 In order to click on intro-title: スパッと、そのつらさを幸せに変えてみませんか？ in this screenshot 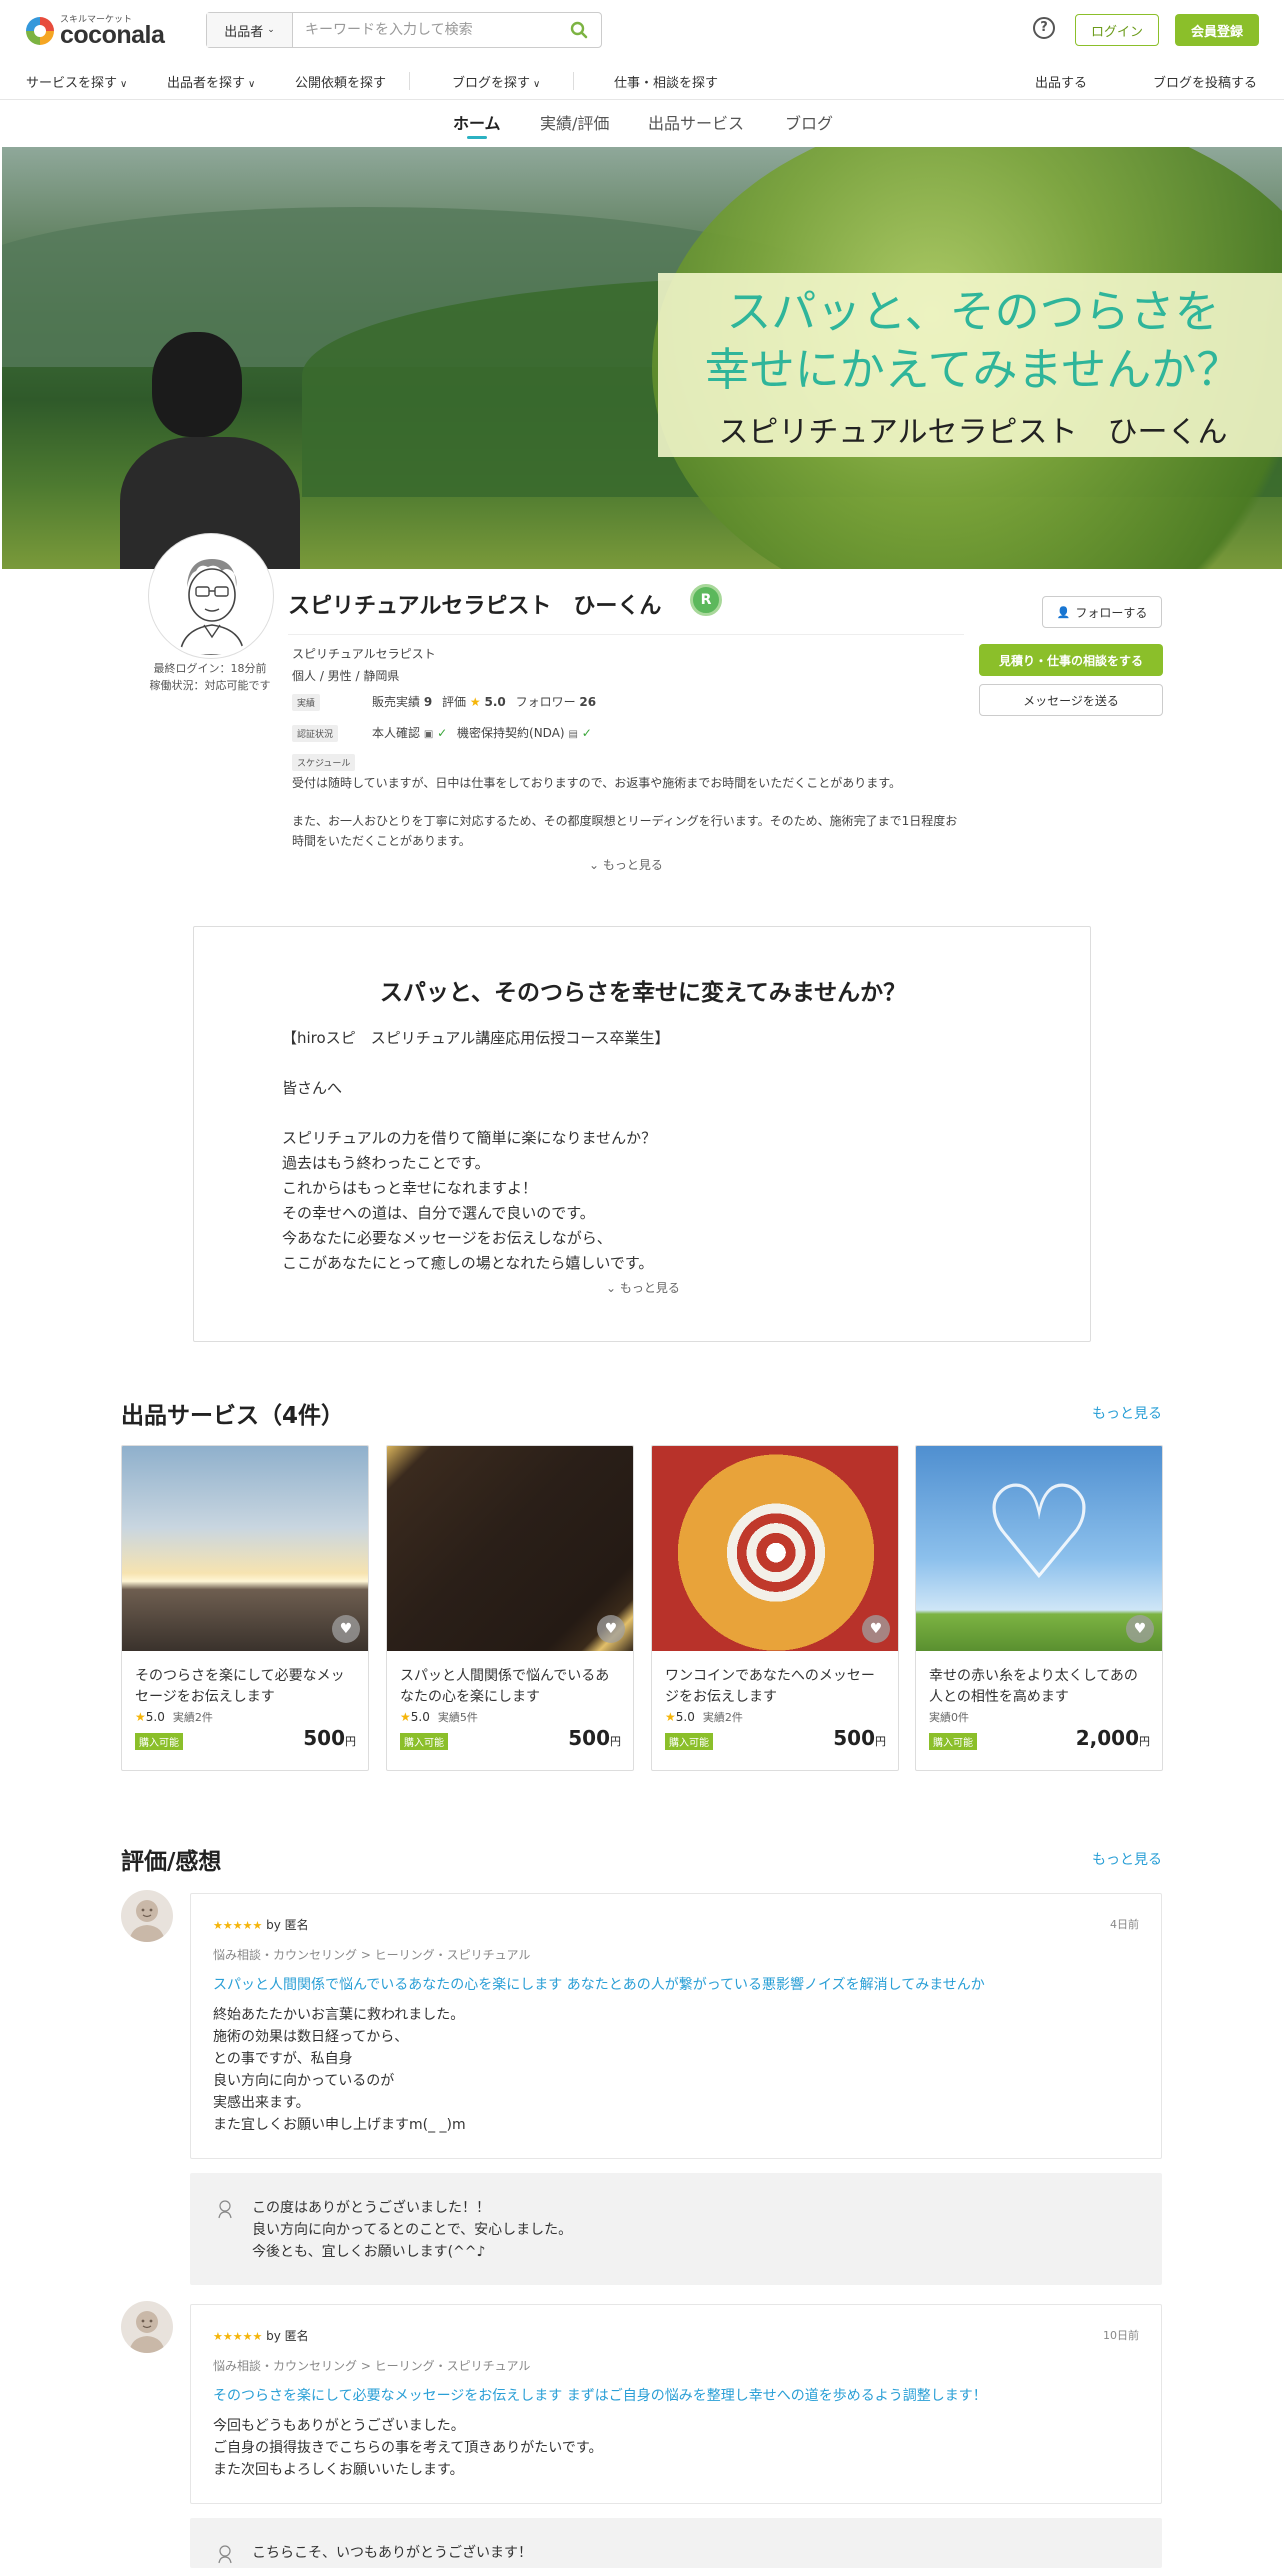, I will do `click(643, 993)`.